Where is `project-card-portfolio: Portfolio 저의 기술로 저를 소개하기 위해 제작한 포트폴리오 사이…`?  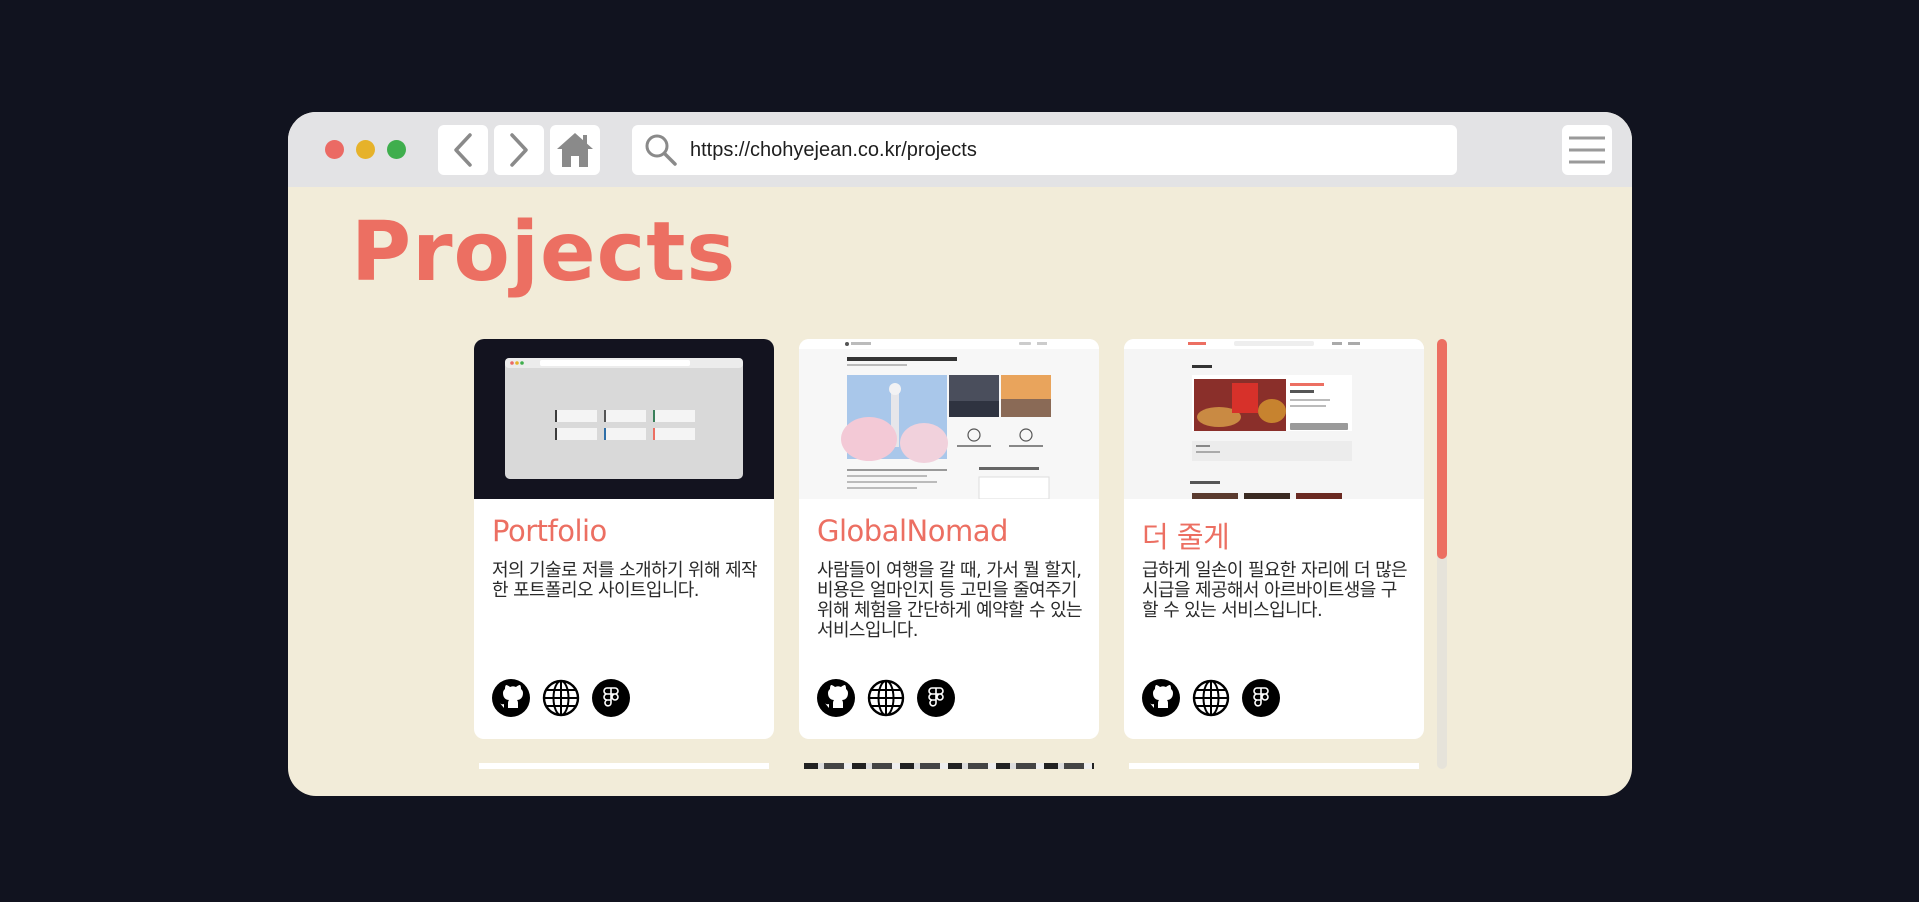 project-card-portfolio: Portfolio 저의 기술로 저를 소개하기 위해 제작한 포트폴리오 사이… is located at coordinates (624, 539).